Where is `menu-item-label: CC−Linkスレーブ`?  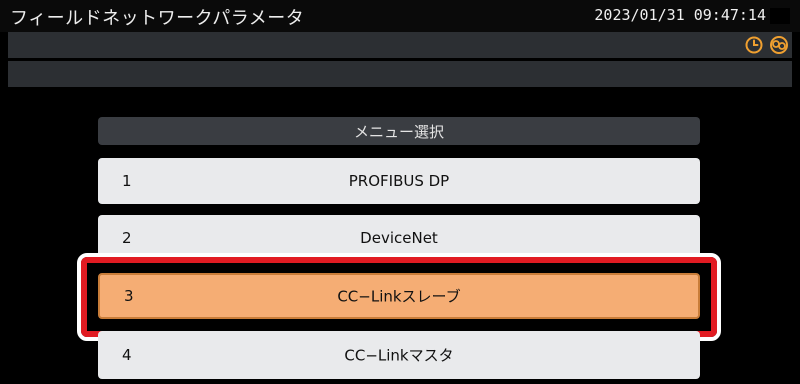 menu-item-label: CC−Linkスレーブ is located at coordinates (399, 296).